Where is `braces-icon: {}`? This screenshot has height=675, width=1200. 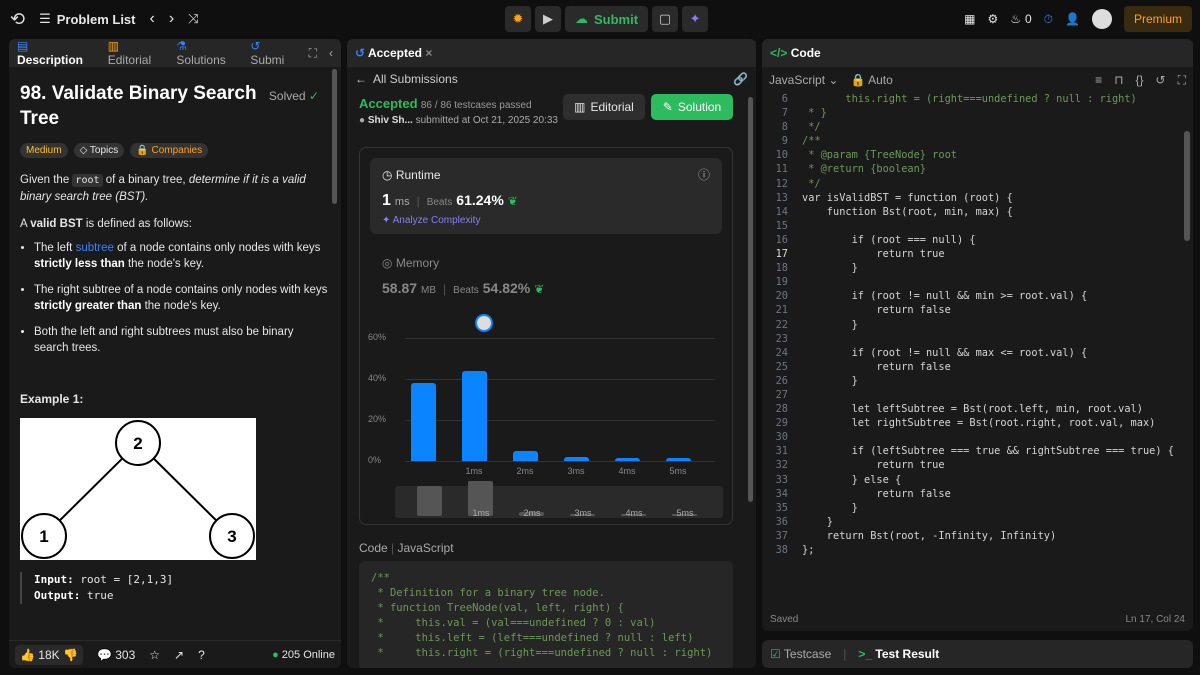
braces-icon: {} is located at coordinates (1140, 80).